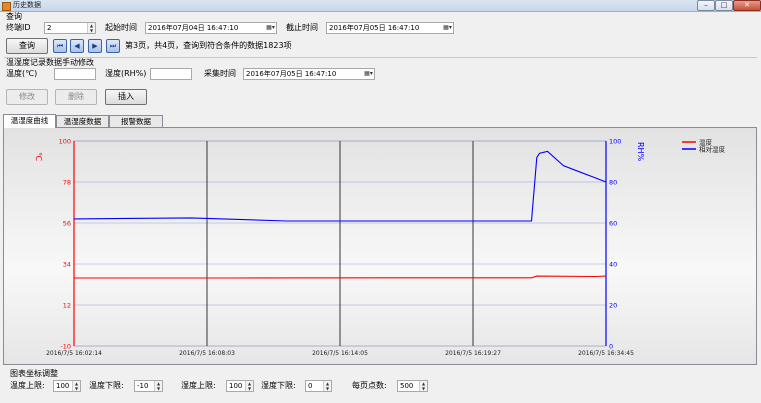 This screenshot has width=761, height=403. I want to click on insert-button: 插入, so click(126, 97).